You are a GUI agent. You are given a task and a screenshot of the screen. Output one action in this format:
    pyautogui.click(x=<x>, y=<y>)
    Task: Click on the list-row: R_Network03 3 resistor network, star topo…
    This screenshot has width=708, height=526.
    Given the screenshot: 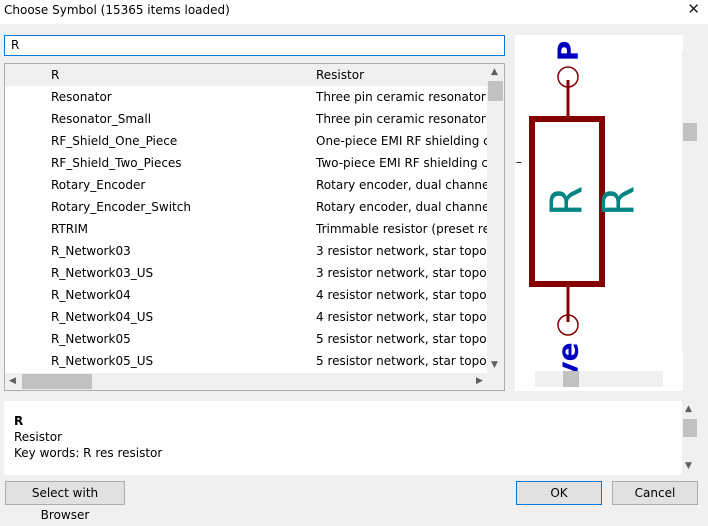 What is the action you would take?
    pyautogui.click(x=247, y=251)
    